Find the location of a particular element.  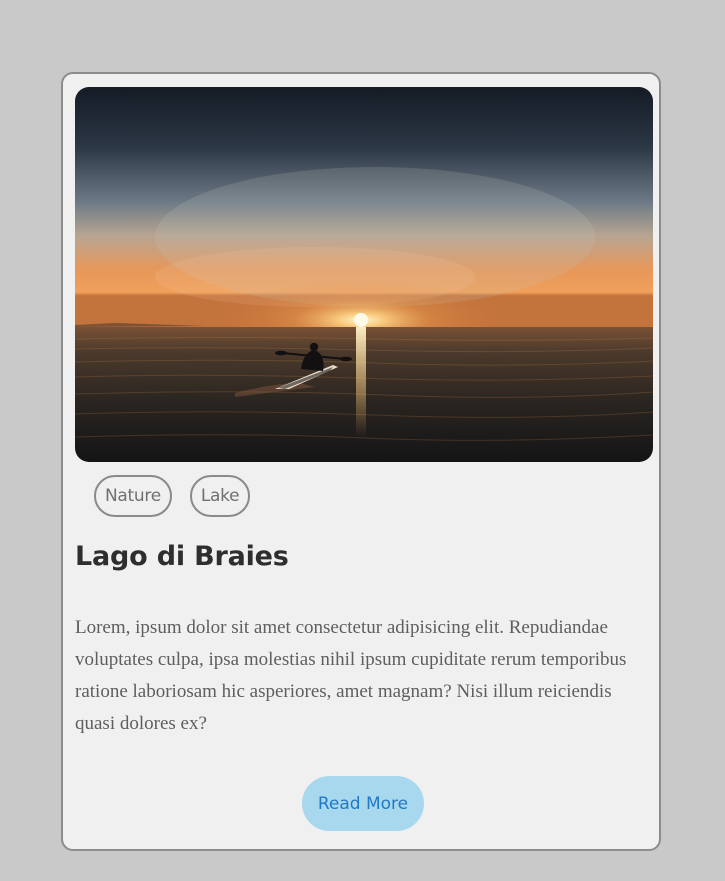

card-title: Lago di Braies is located at coordinates (182, 556).